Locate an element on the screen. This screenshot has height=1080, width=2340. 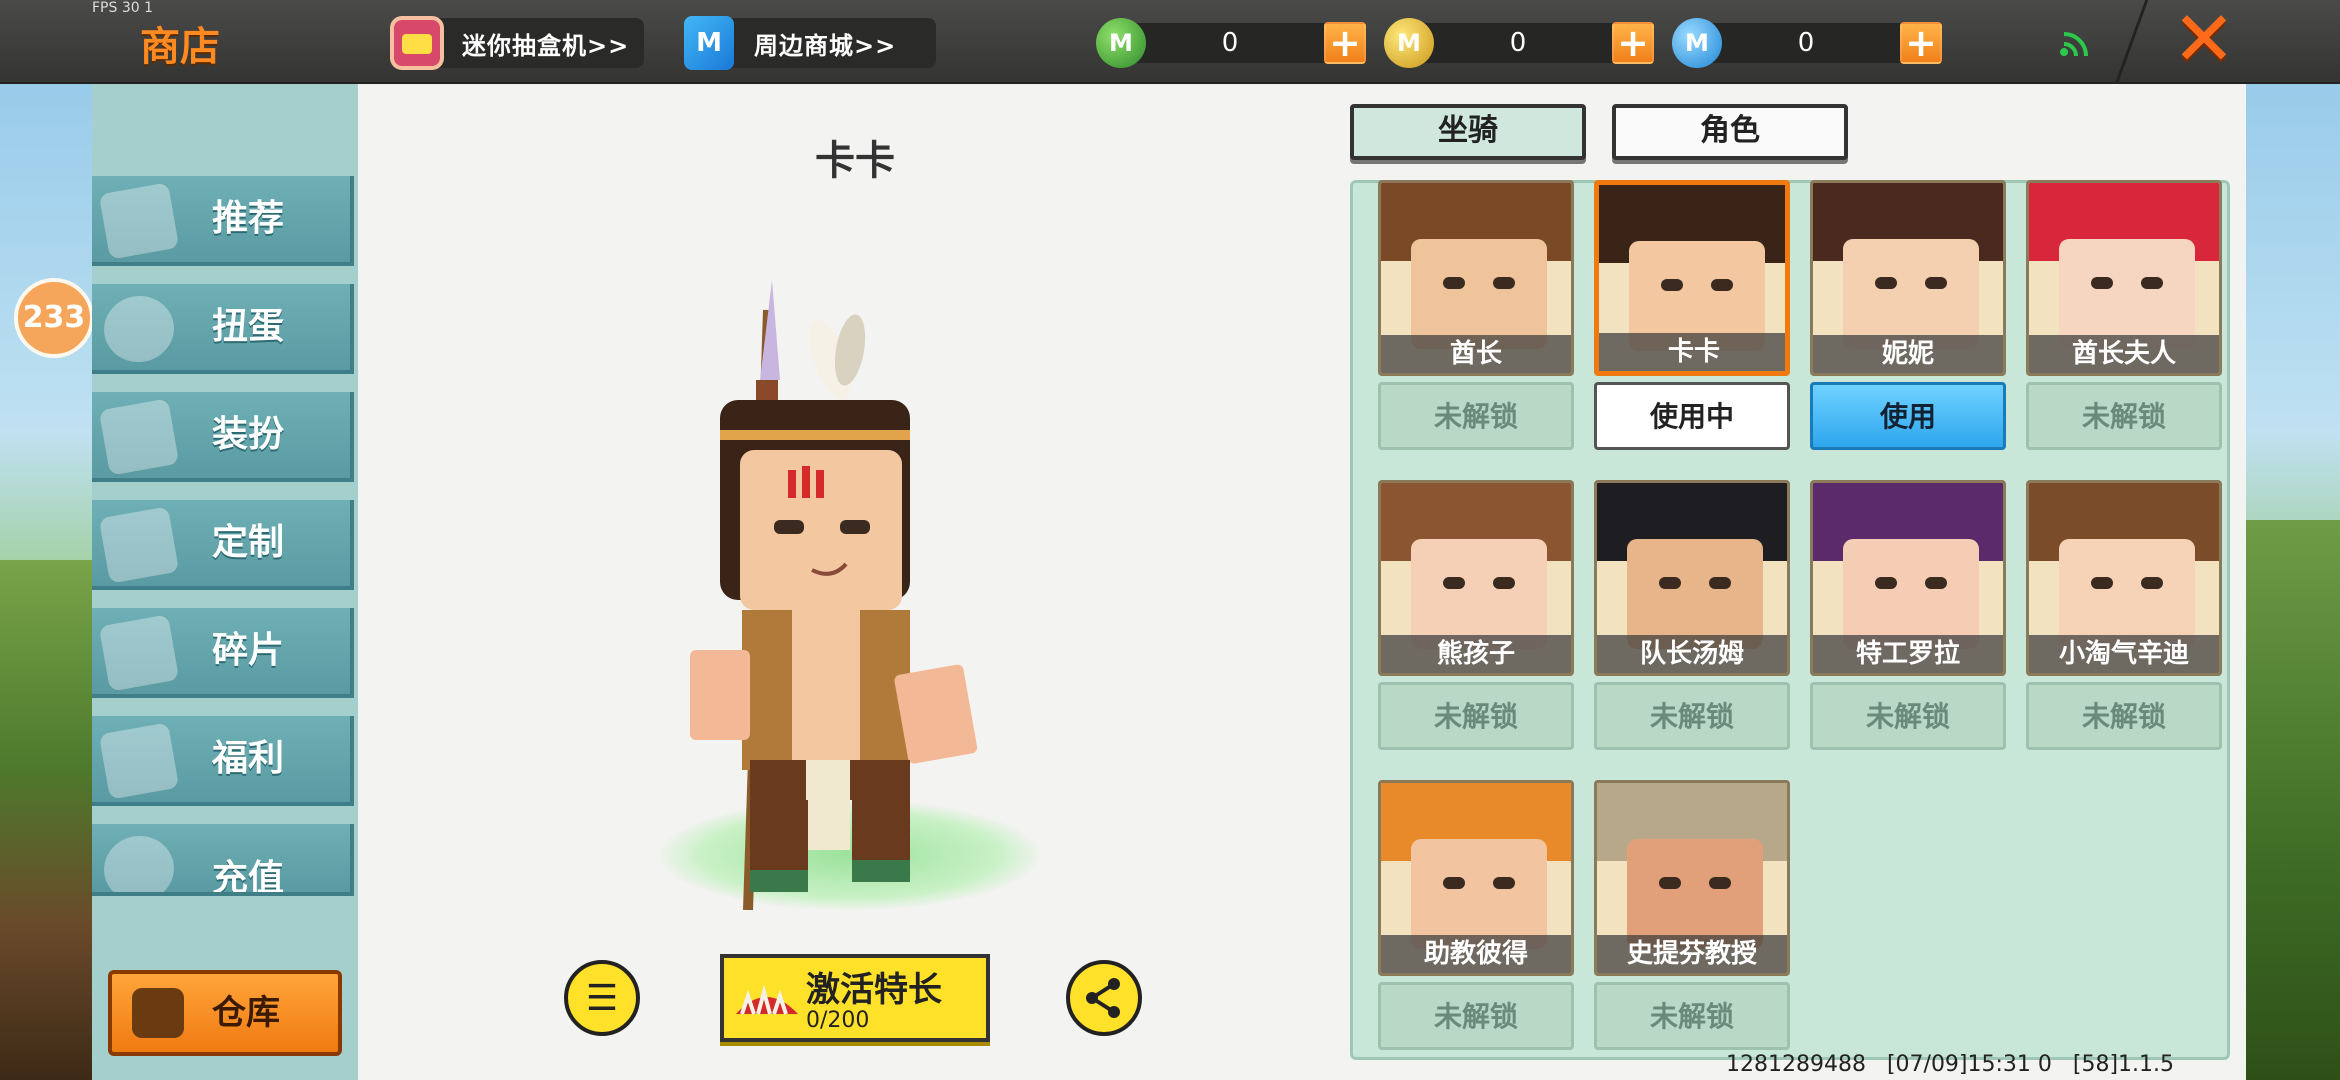
thumbs-up-icon is located at coordinates (139, 221).